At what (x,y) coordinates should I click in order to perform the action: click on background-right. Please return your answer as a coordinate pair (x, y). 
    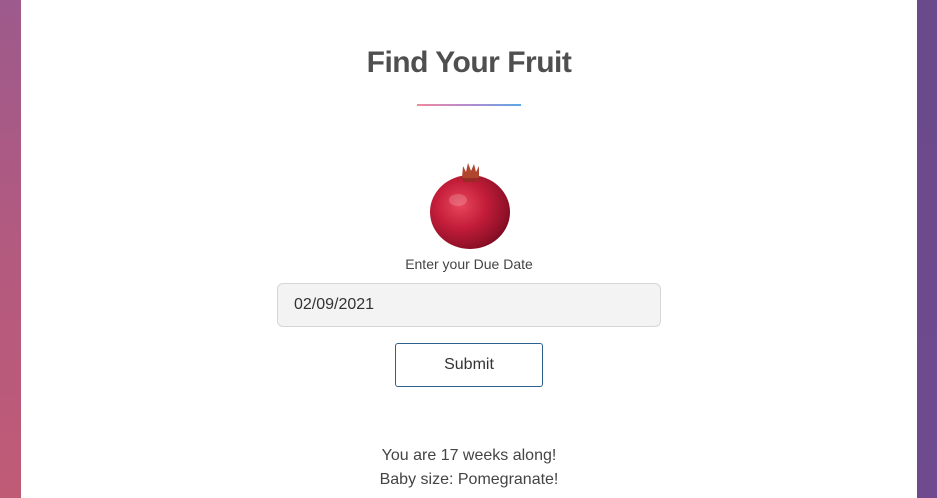
    Looking at the image, I should click on (927, 249).